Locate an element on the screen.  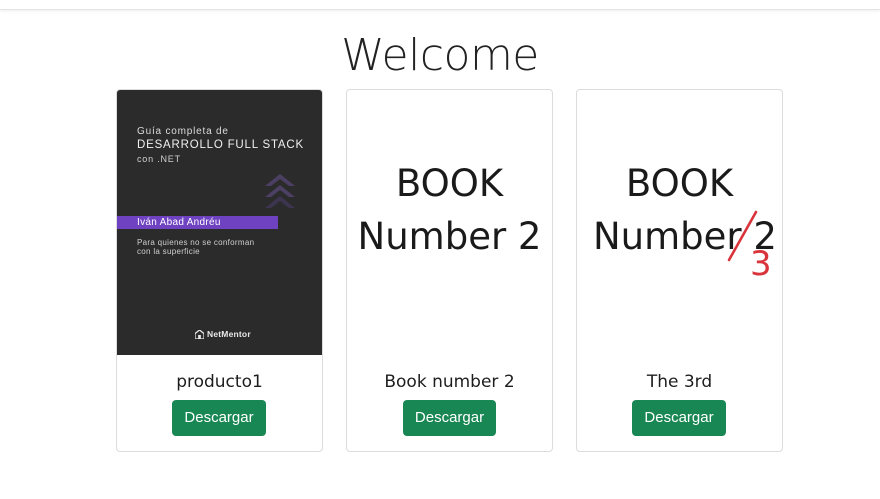
product-title: producto1 is located at coordinates (219, 382).